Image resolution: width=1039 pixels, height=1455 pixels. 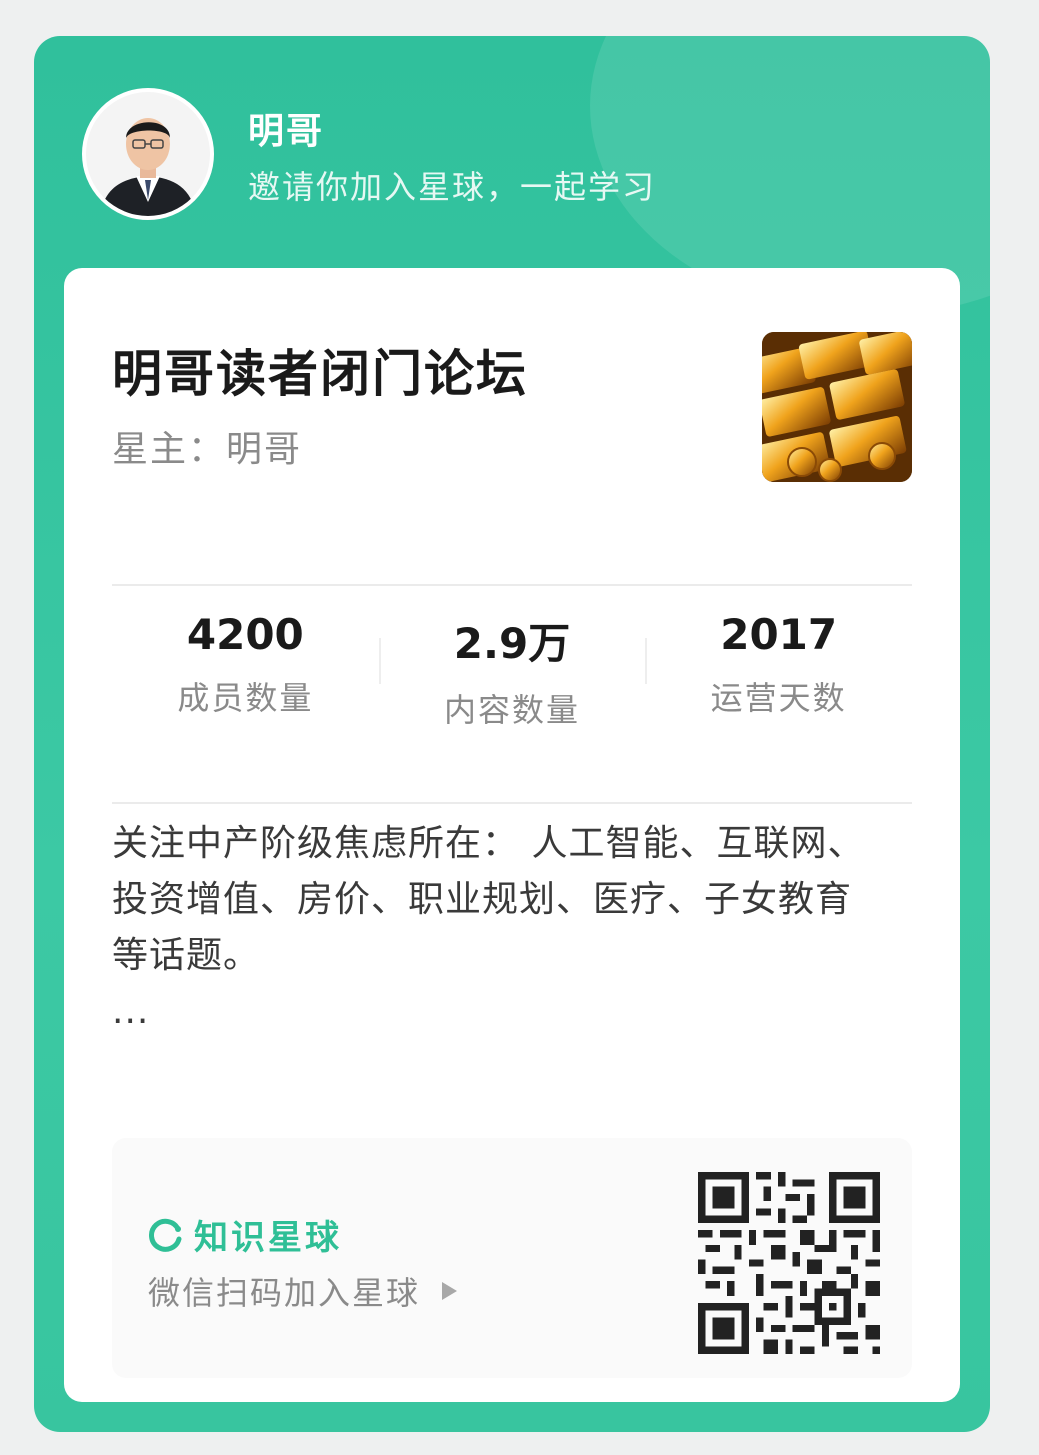 What do you see at coordinates (837, 407) in the screenshot?
I see `gold-bars-image` at bounding box center [837, 407].